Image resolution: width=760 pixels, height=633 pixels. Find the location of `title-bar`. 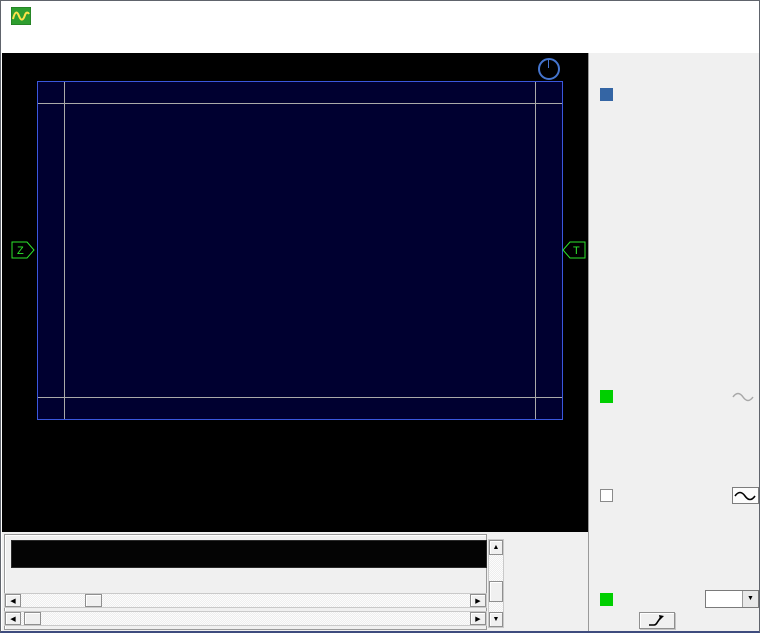

title-bar is located at coordinates (380, 16).